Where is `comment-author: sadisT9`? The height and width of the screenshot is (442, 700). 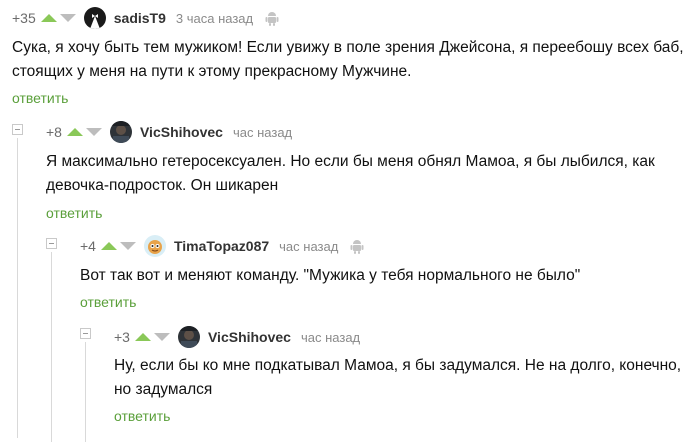
comment-author: sadisT9 is located at coordinates (140, 18).